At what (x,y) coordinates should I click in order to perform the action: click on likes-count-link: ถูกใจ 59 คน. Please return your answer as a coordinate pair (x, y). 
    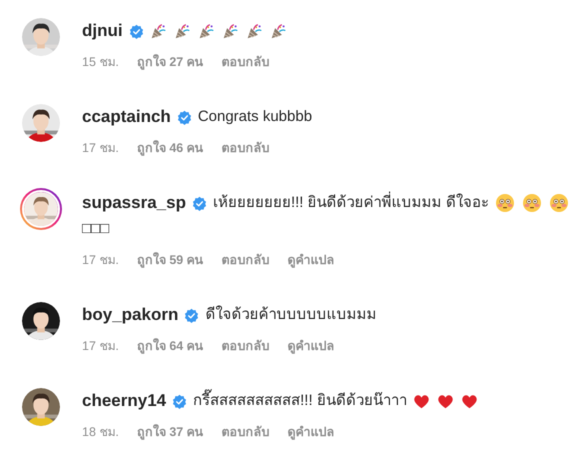
    Looking at the image, I should click on (170, 260).